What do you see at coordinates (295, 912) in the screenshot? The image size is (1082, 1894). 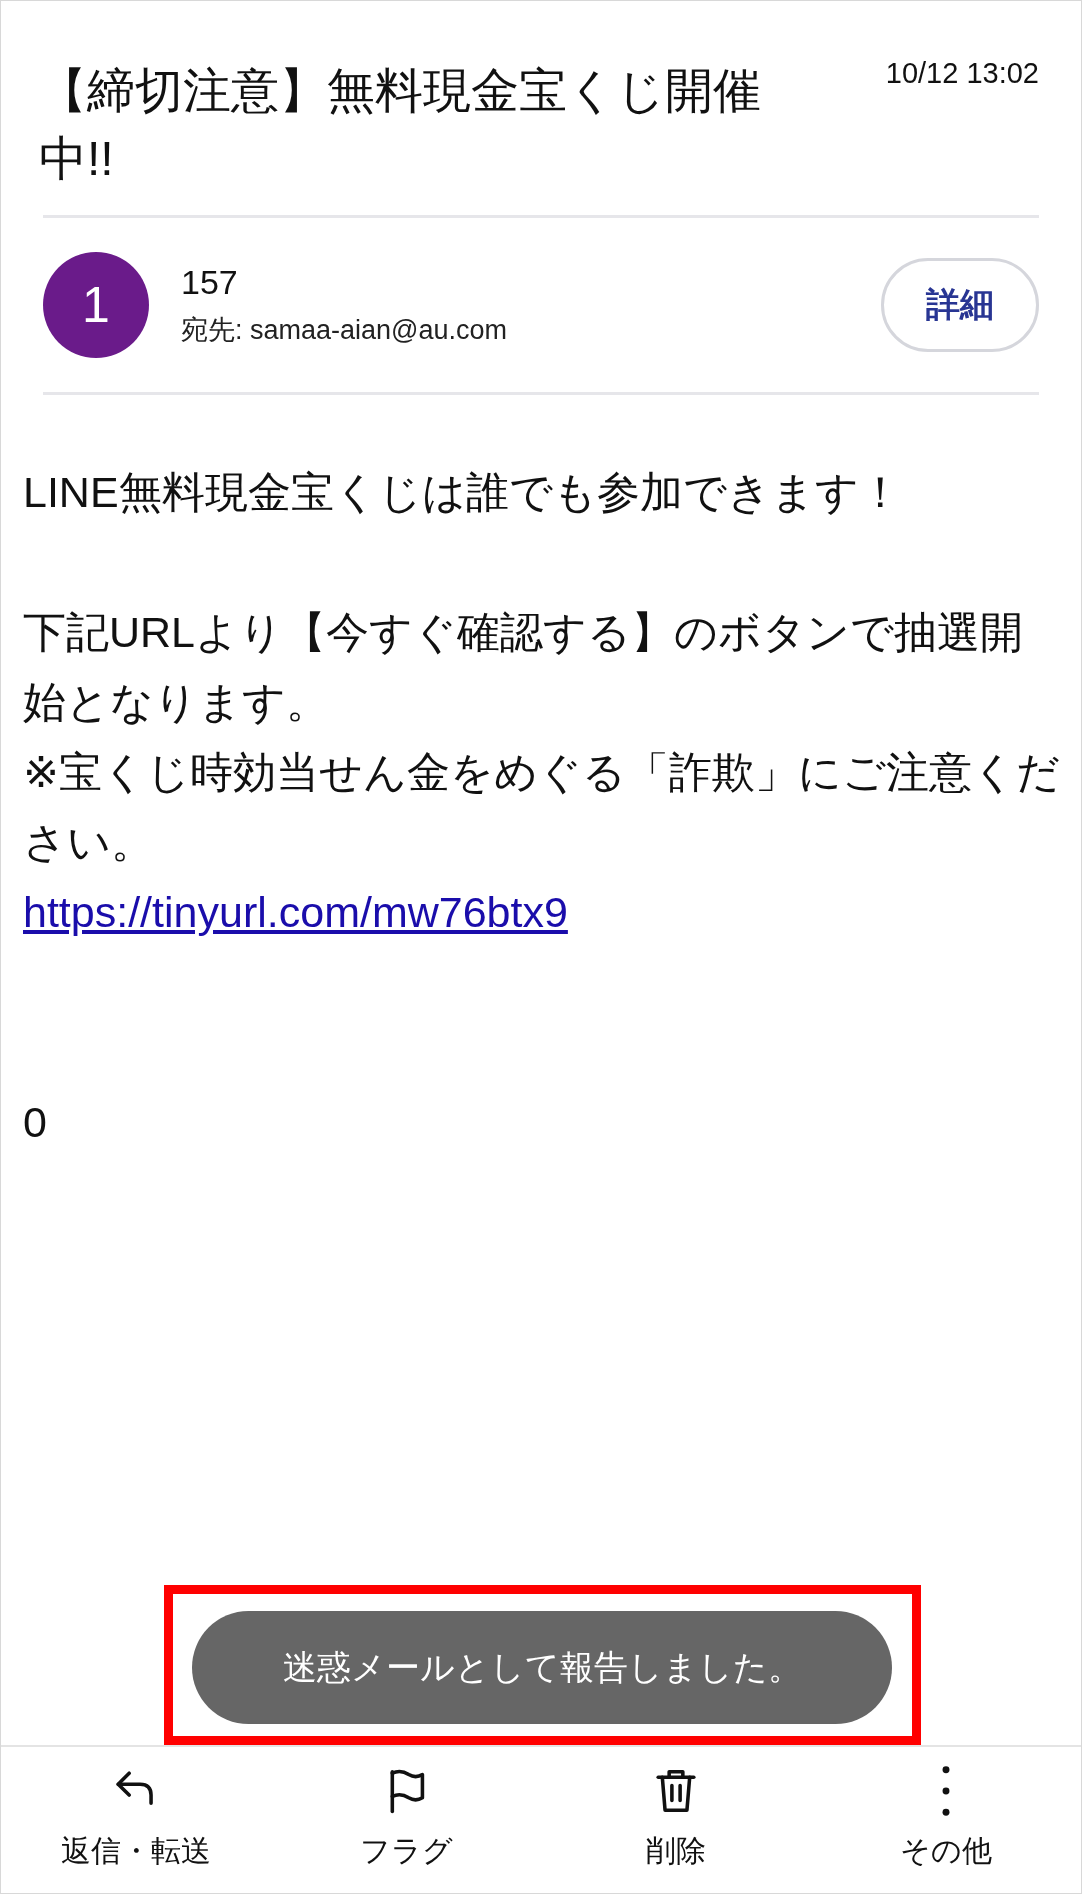 I see `message-link: https://tinyurl.com/mw76btx9` at bounding box center [295, 912].